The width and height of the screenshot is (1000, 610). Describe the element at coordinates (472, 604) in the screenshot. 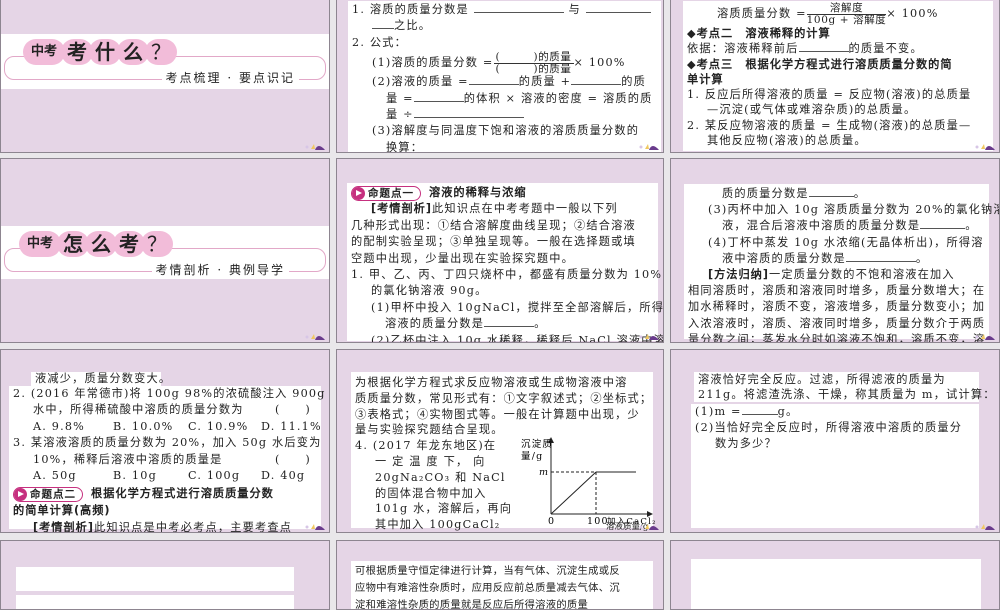

I see `text-line: 淀和难溶性杂质的质量就是反应后所得溶液的质量` at that location.